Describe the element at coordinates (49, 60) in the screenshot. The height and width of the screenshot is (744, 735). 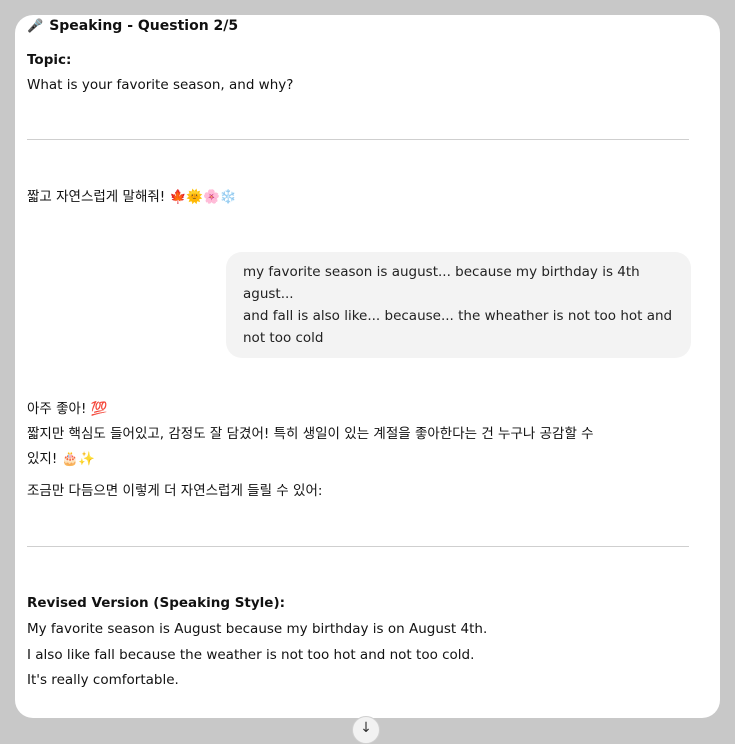
I see `topic-label: Topic:` at that location.